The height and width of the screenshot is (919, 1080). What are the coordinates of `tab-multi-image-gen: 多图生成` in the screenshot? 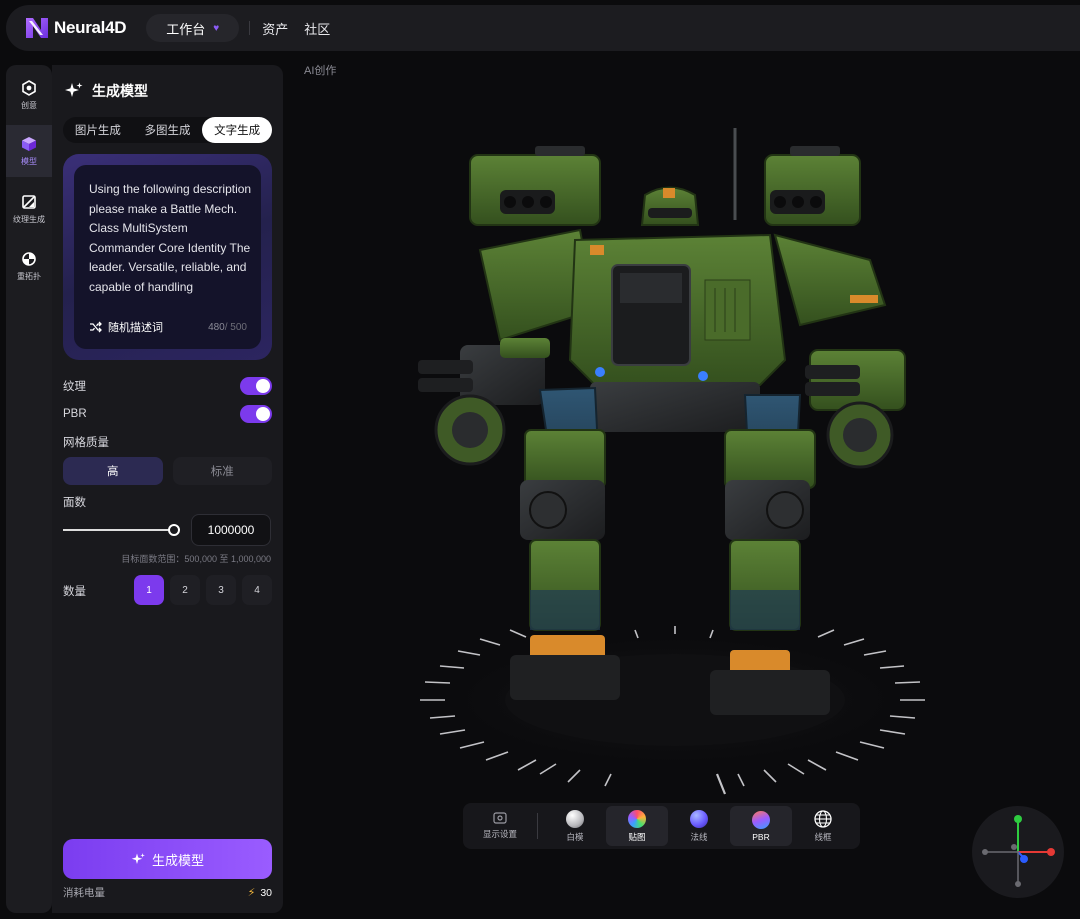 It's located at (168, 130).